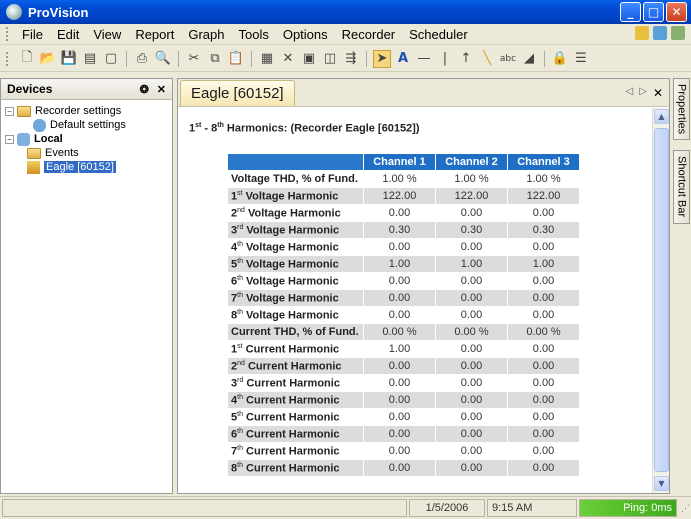  I want to click on lock-icon: 🔒, so click(560, 59).